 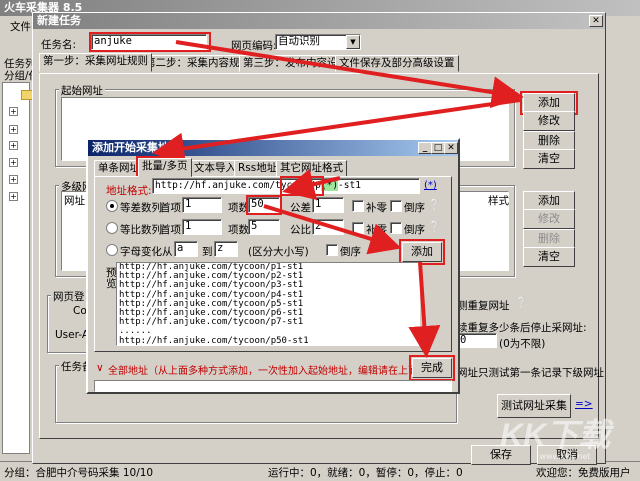 I want to click on watermark: KK下载 www.kkx.net, so click(x=565, y=440).